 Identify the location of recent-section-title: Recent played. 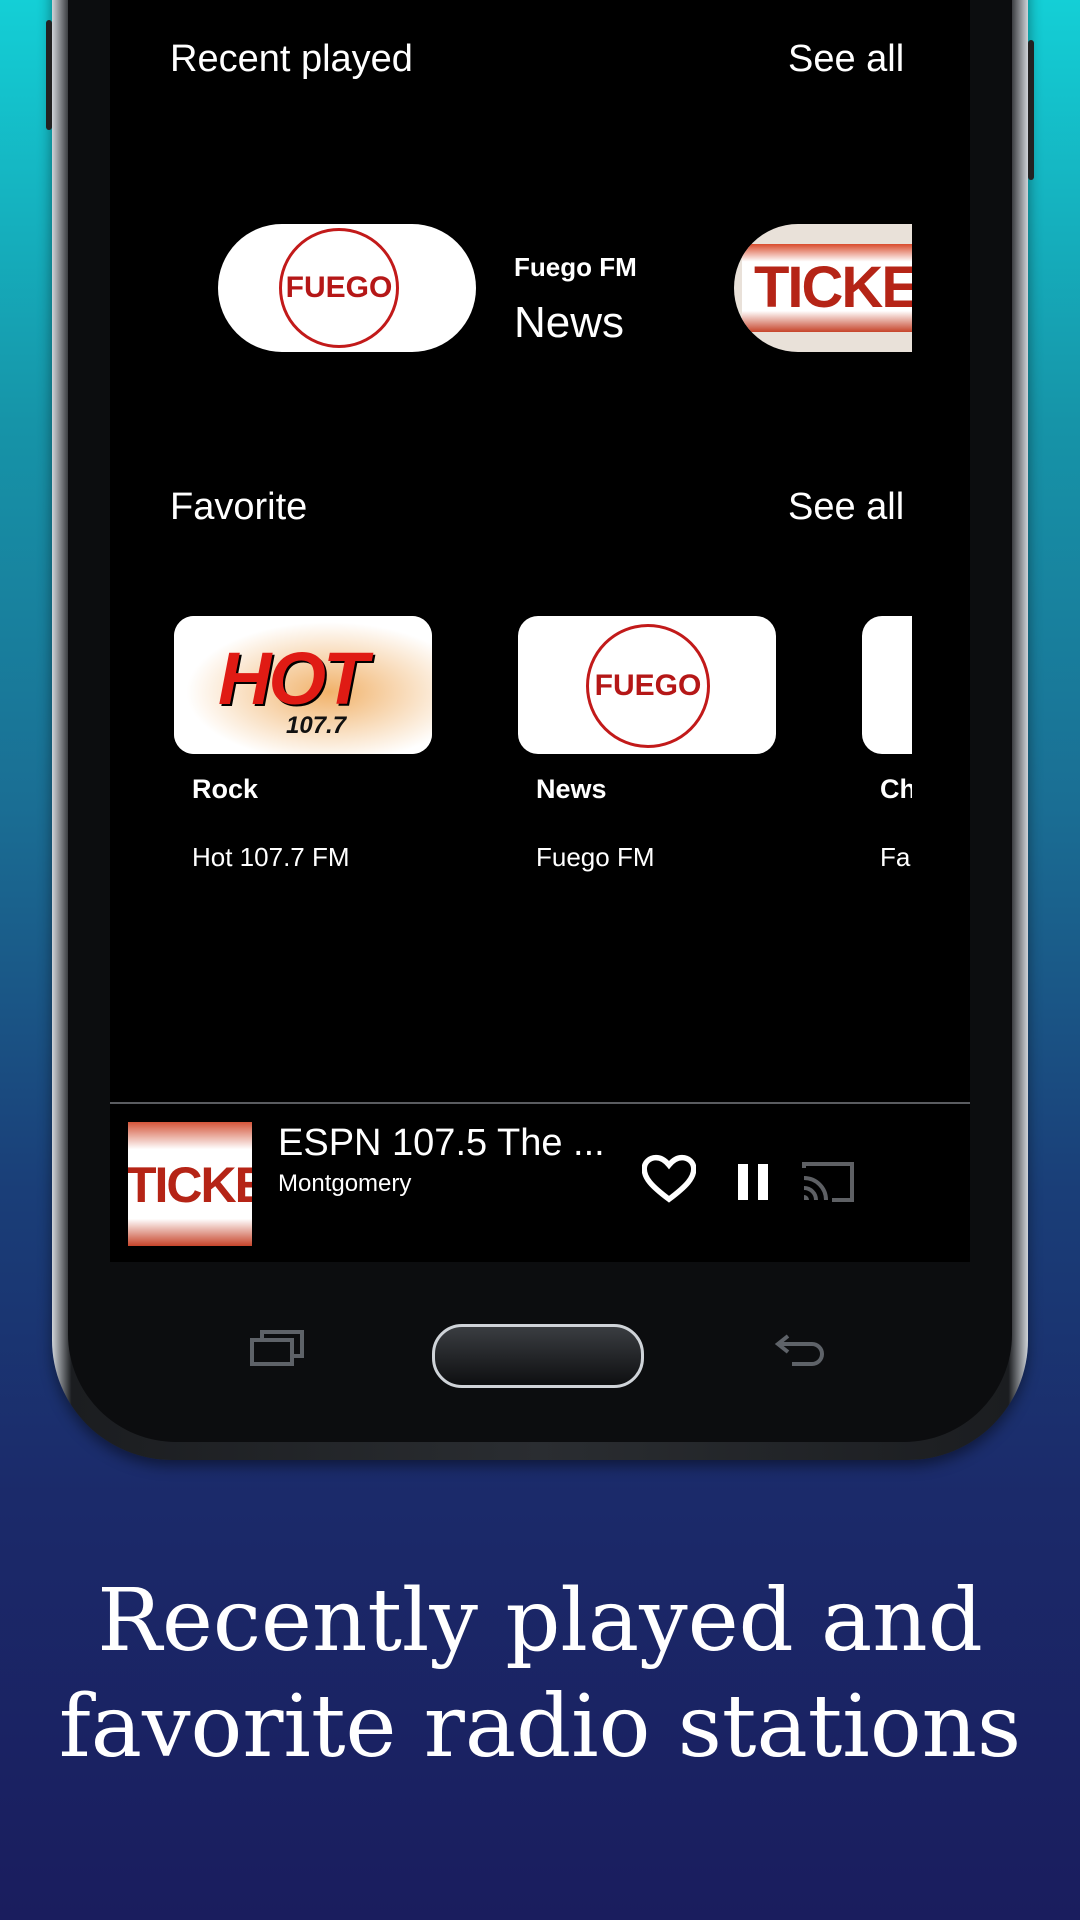
(291, 59).